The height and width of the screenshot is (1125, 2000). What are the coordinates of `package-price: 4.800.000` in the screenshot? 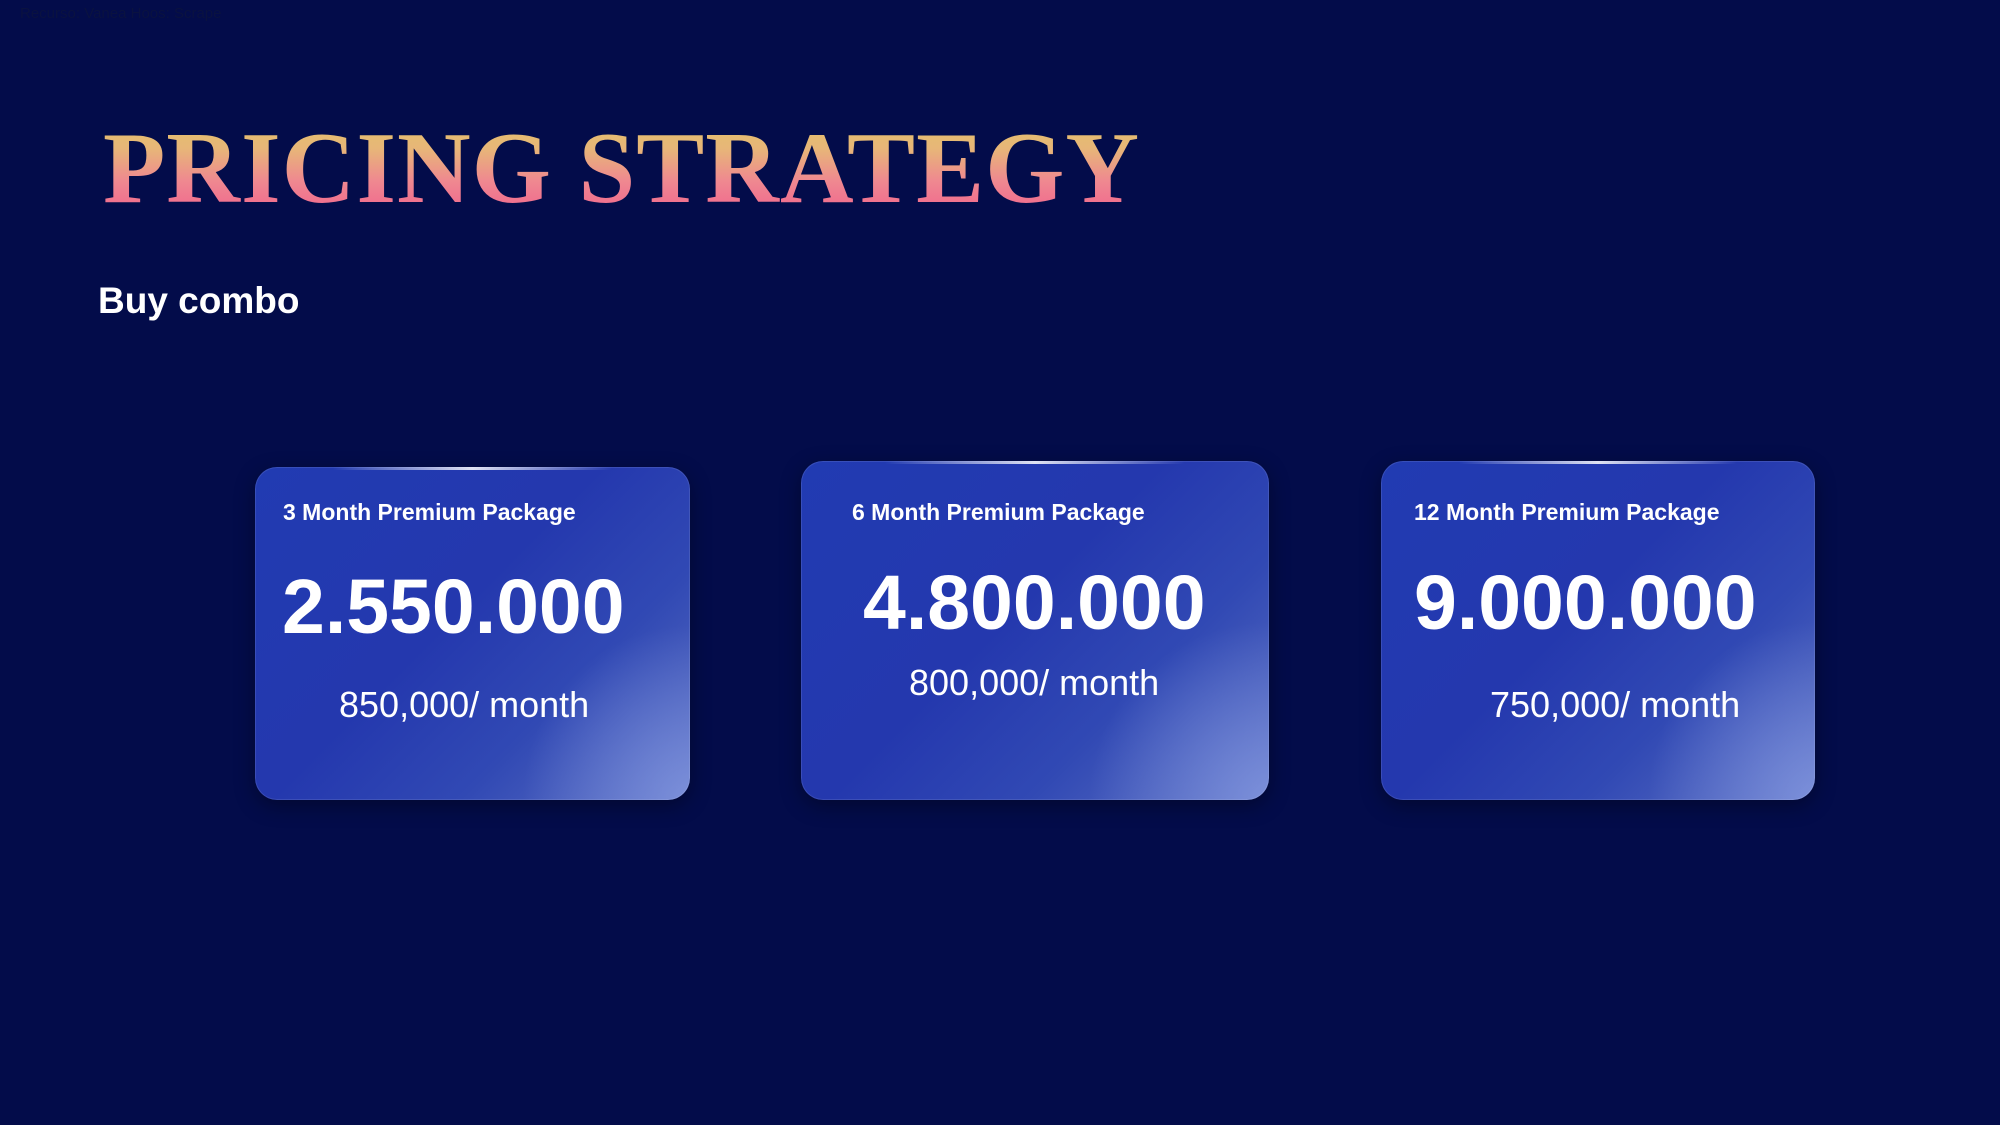 It's located at (1034, 603).